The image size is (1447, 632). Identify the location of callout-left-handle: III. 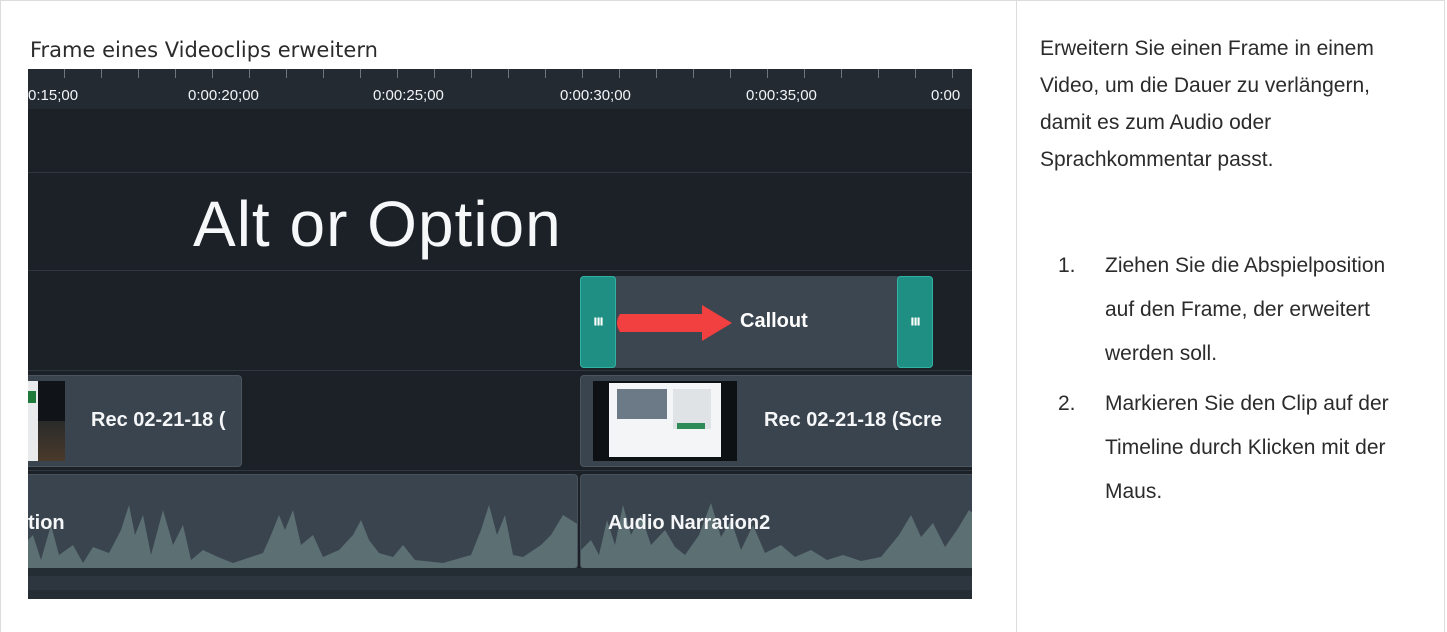
(598, 322).